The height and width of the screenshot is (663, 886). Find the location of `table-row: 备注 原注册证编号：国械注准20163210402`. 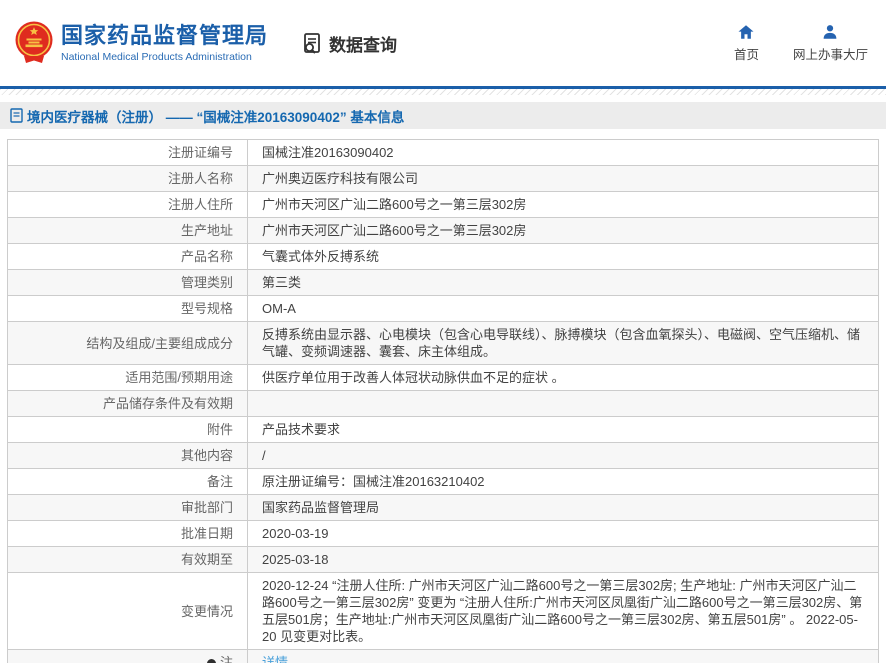

table-row: 备注 原注册证编号：国械注准20163210402 is located at coordinates (443, 481).